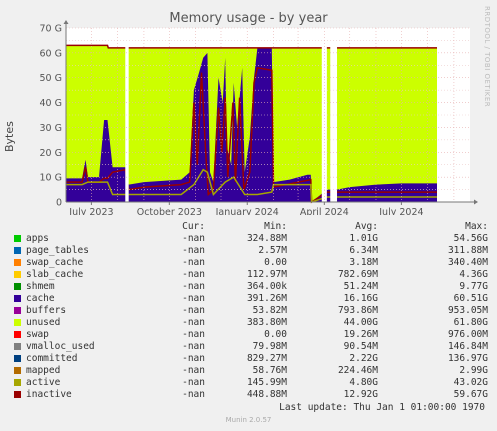 Image resolution: width=497 pixels, height=431 pixels. I want to click on legend-header: Cur: Min: Avg: Max:, so click(251, 227).